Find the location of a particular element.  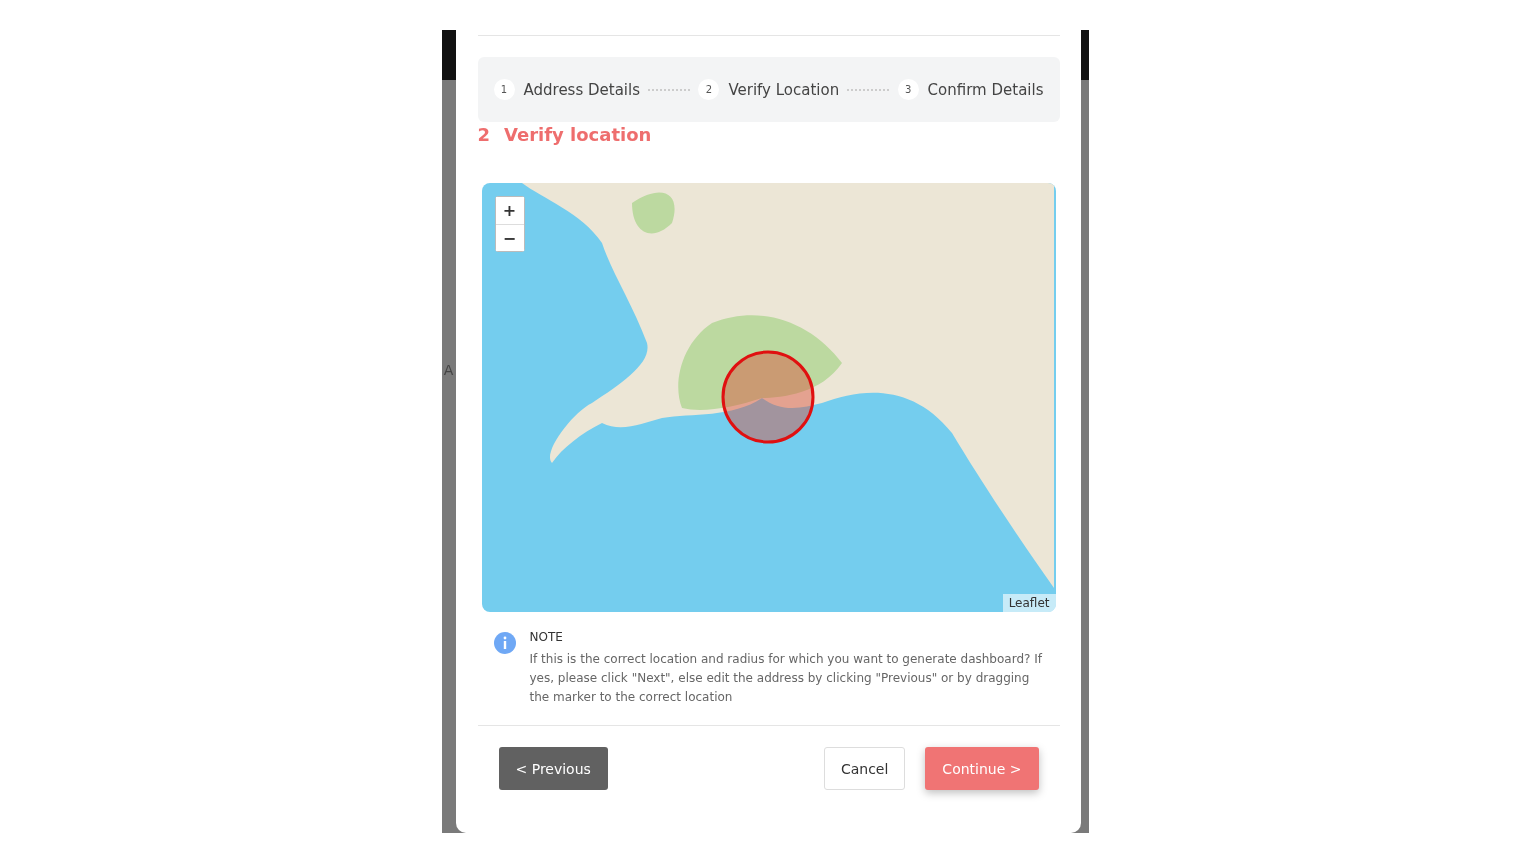

step-number: 2 is located at coordinates (709, 89).